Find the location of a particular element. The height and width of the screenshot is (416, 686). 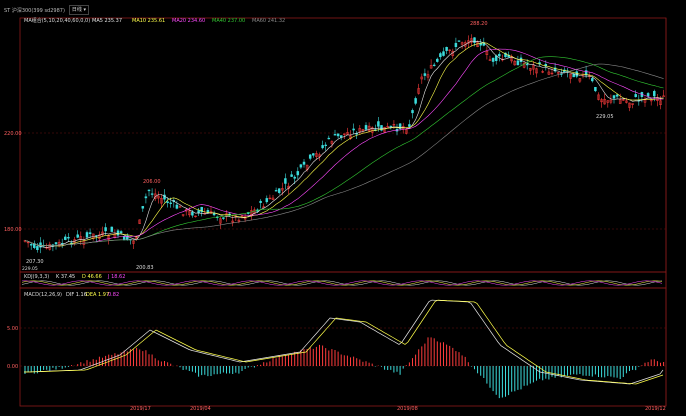

macd-value: 0.82 is located at coordinates (113, 295).